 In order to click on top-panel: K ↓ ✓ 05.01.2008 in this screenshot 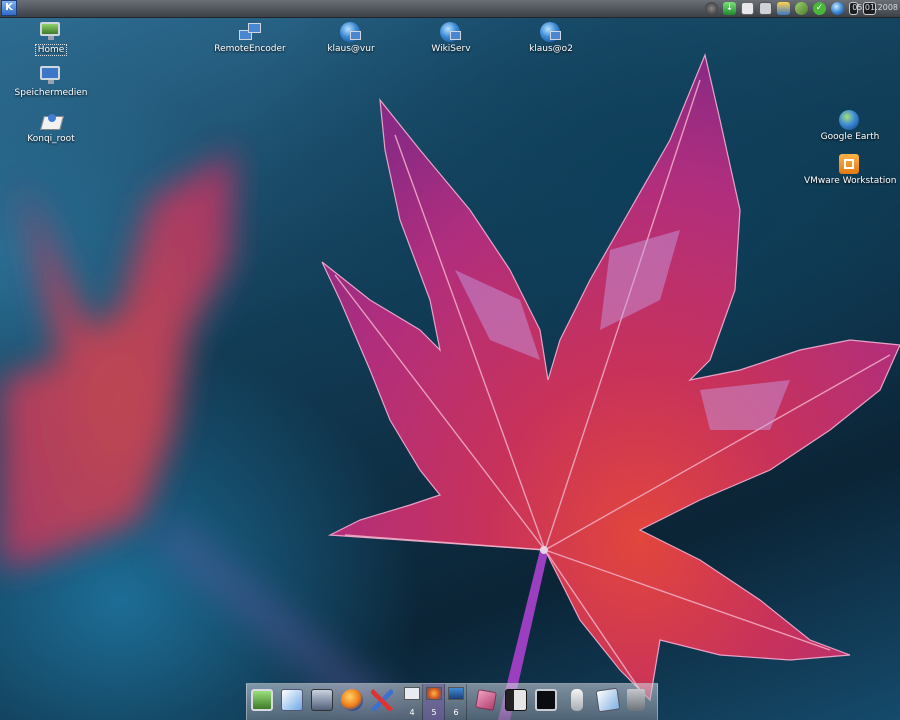, I will do `click(450, 9)`.